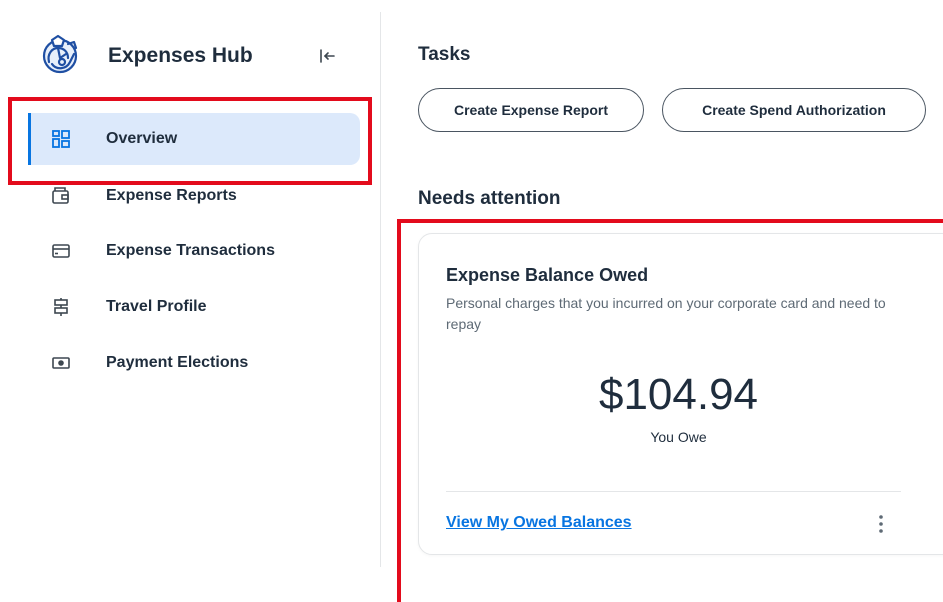  What do you see at coordinates (327, 56) in the screenshot?
I see `collapse-sidebar-icon` at bounding box center [327, 56].